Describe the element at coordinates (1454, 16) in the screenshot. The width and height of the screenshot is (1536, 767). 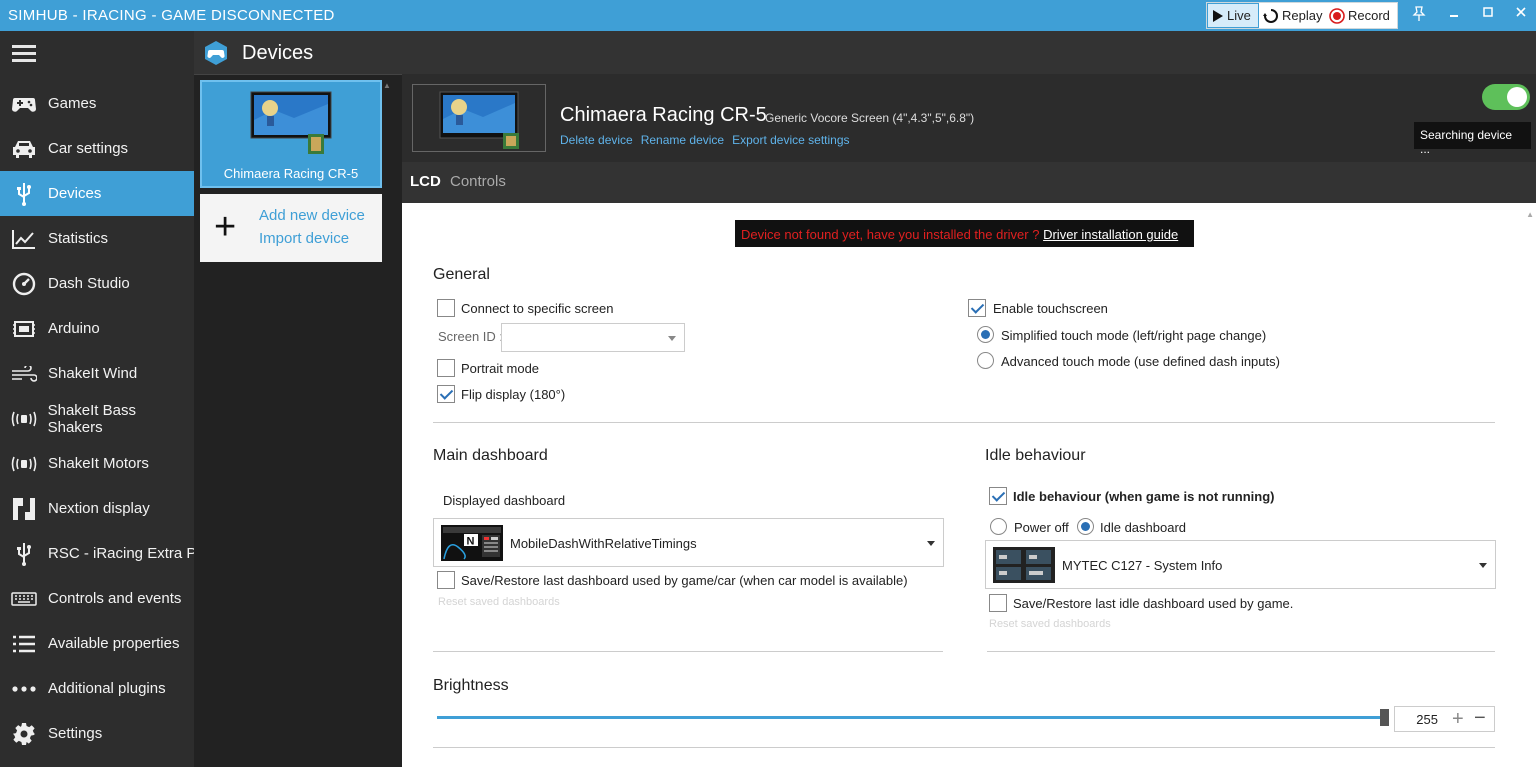
I see `minimize-icon` at that location.